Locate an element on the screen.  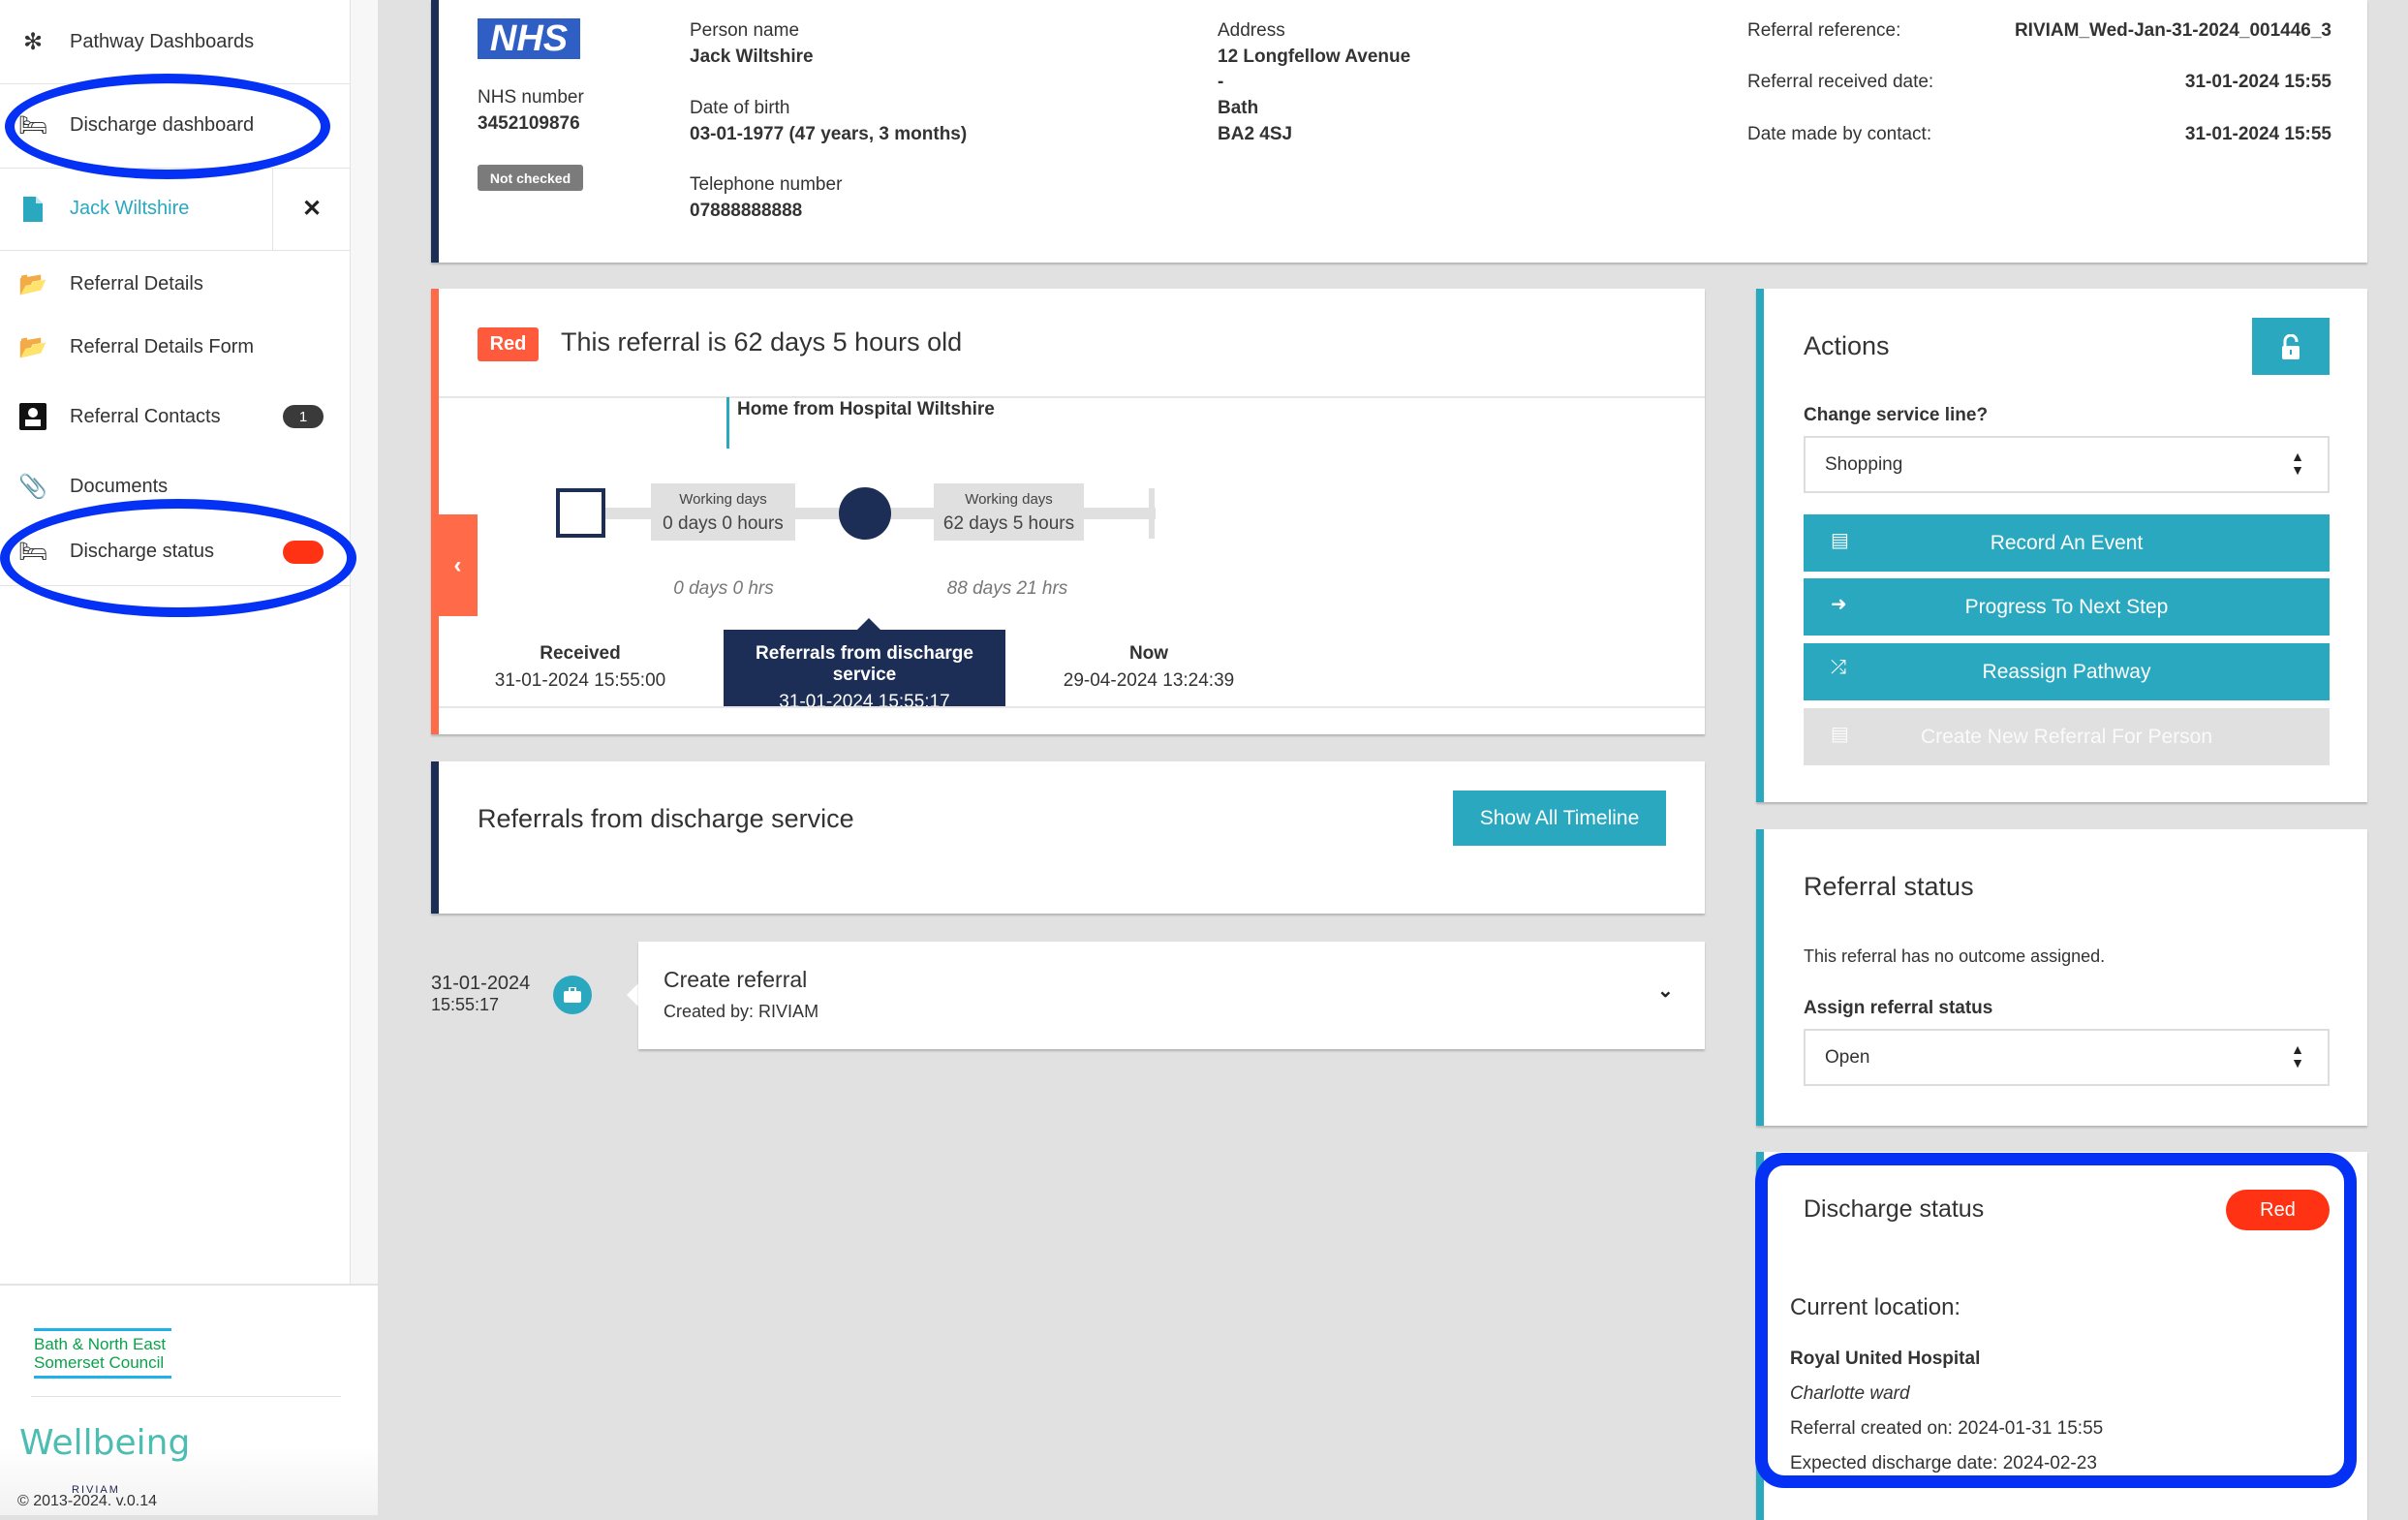
timeline-end is located at coordinates (1152, 513).